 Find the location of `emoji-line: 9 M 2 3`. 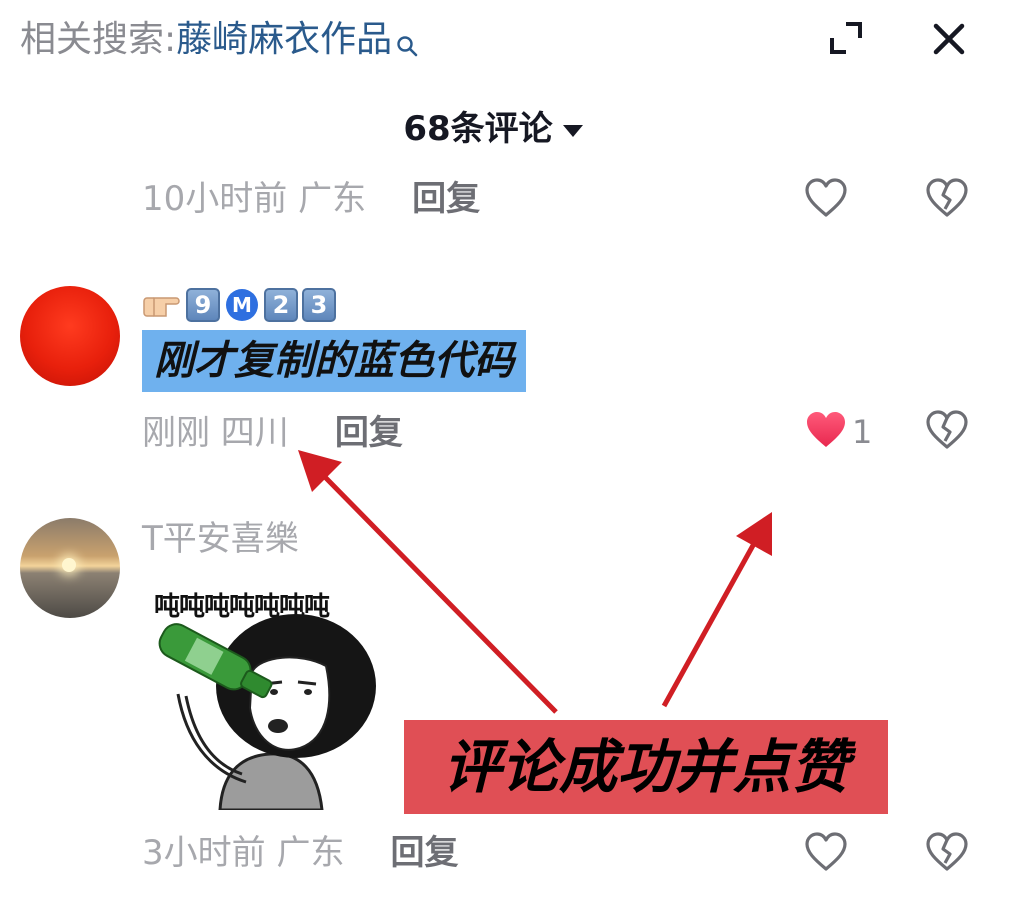

emoji-line: 9 M 2 3 is located at coordinates (239, 305).